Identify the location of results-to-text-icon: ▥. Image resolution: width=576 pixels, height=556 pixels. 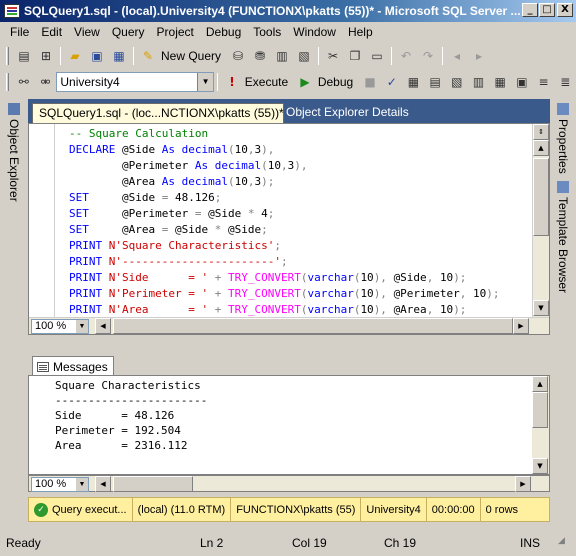
(479, 82).